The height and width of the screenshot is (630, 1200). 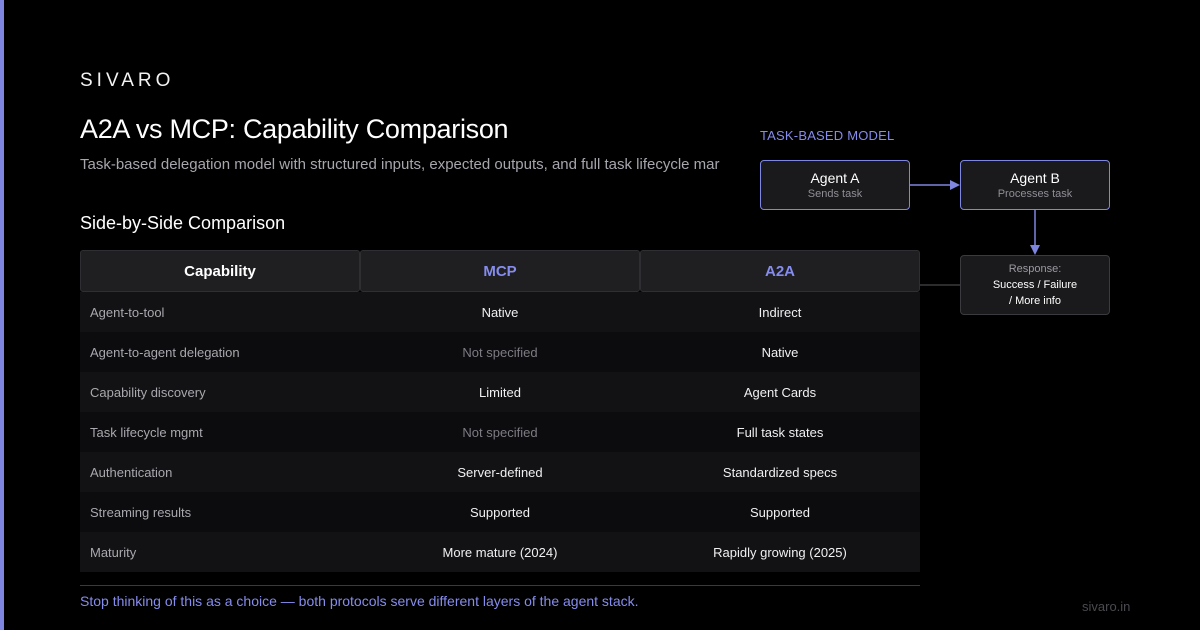 What do you see at coordinates (835, 178) in the screenshot?
I see `agent-a-name: Agent A` at bounding box center [835, 178].